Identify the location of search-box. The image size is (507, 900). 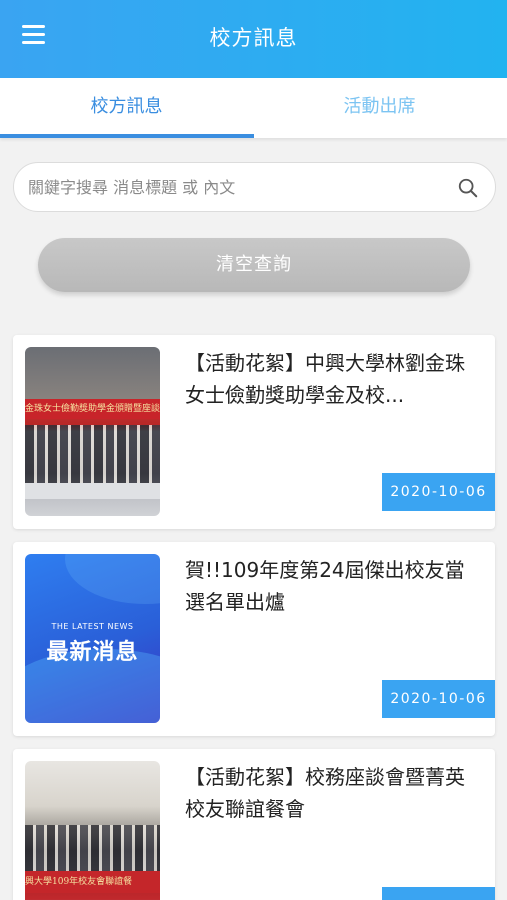
(254, 187).